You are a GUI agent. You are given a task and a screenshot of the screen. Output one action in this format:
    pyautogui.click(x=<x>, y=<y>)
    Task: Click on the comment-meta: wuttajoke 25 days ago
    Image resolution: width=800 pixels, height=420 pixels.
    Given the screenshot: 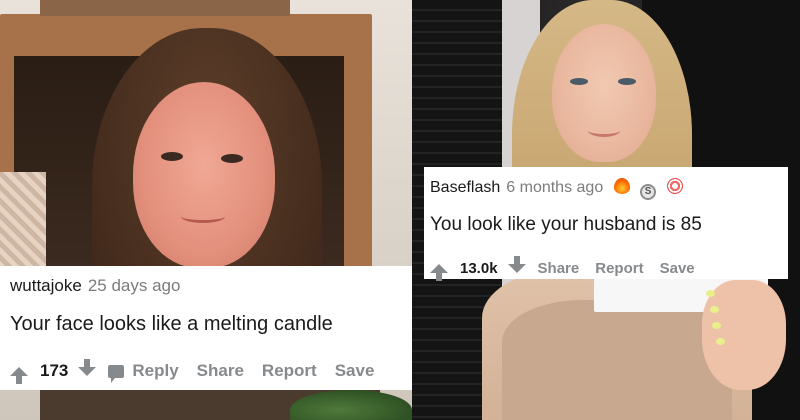 What is the action you would take?
    pyautogui.click(x=95, y=286)
    